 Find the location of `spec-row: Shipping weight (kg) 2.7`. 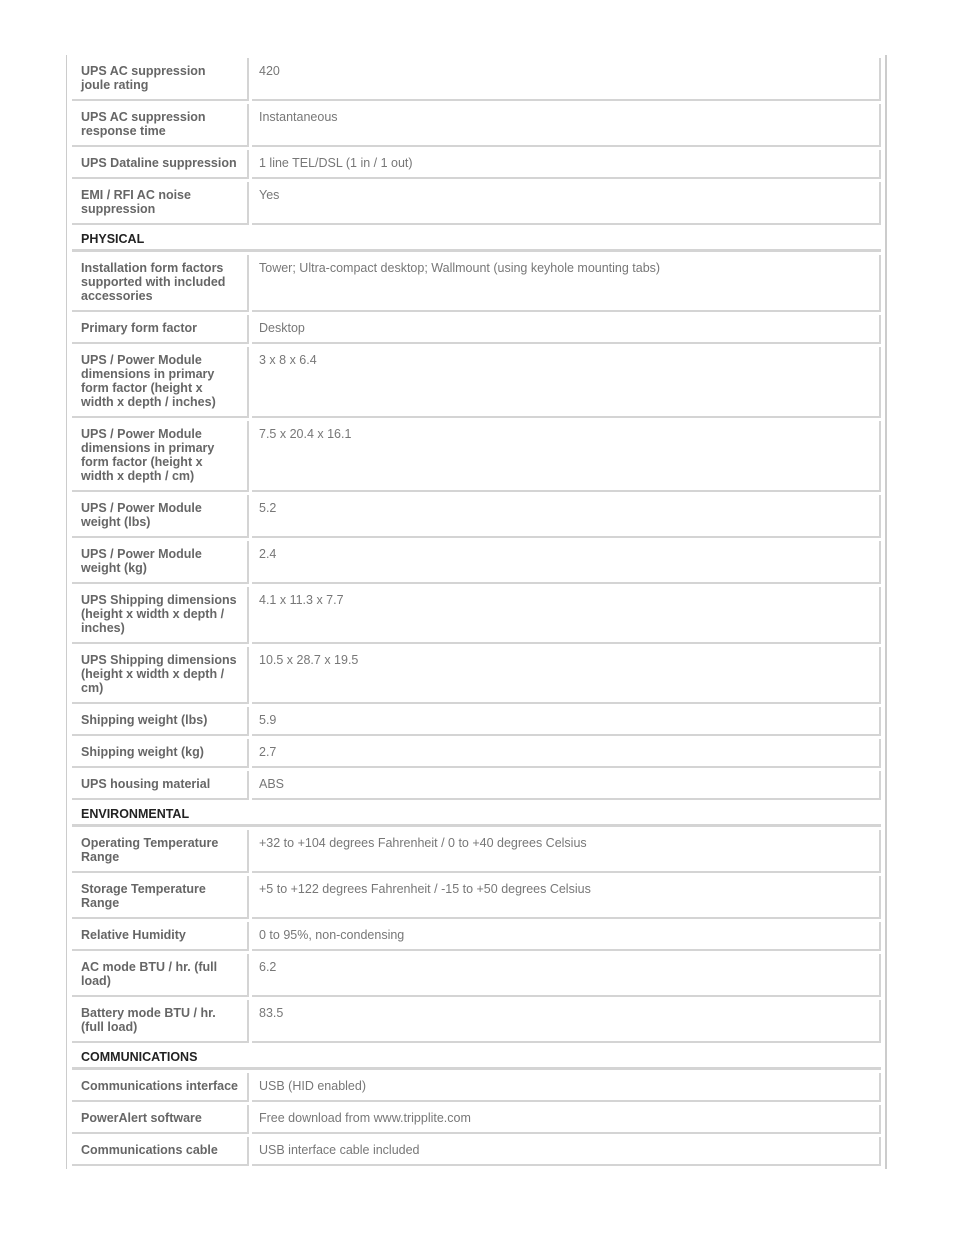

spec-row: Shipping weight (kg) 2.7 is located at coordinates (476, 753).